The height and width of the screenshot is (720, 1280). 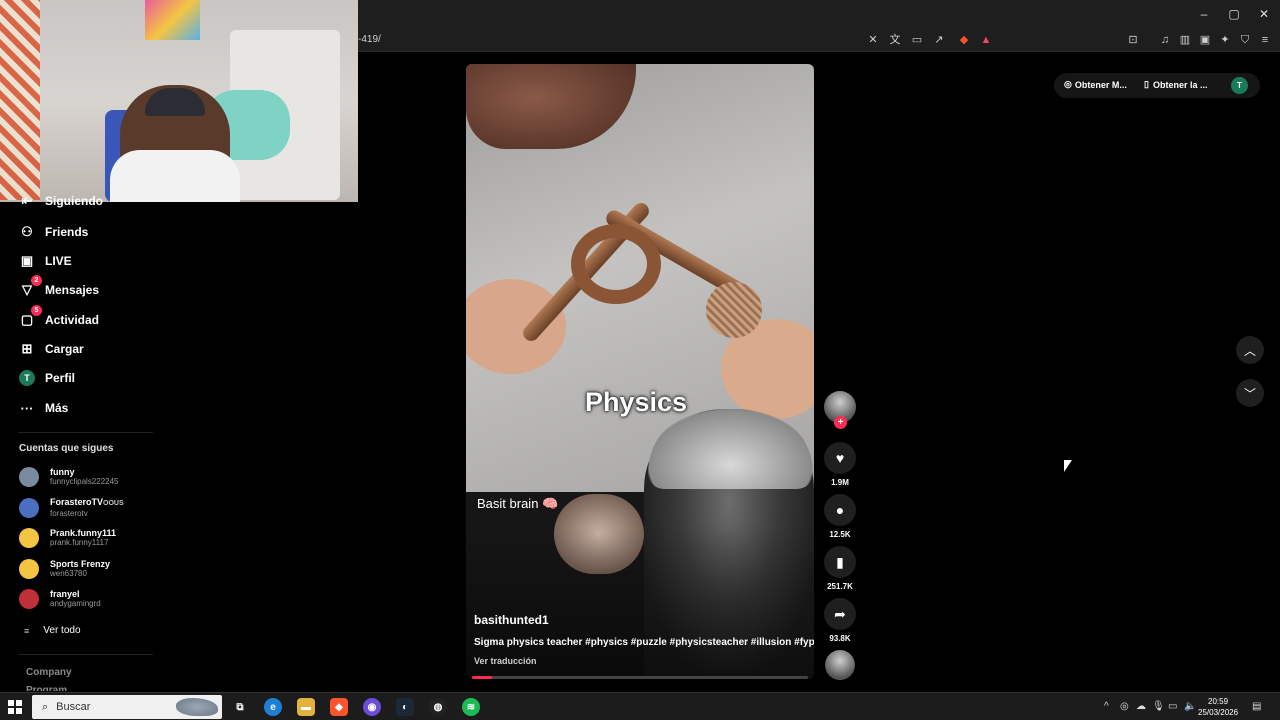 What do you see at coordinates (840, 638) in the screenshot?
I see `share-count: 93.8K` at bounding box center [840, 638].